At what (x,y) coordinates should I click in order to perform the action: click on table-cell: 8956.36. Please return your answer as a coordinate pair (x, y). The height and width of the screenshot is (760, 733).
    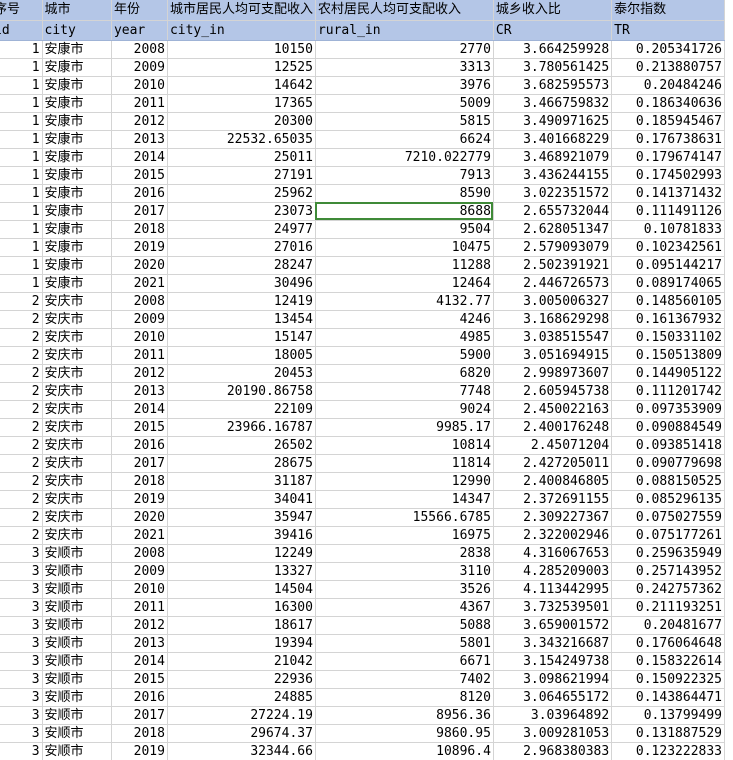
    Looking at the image, I should click on (404, 715).